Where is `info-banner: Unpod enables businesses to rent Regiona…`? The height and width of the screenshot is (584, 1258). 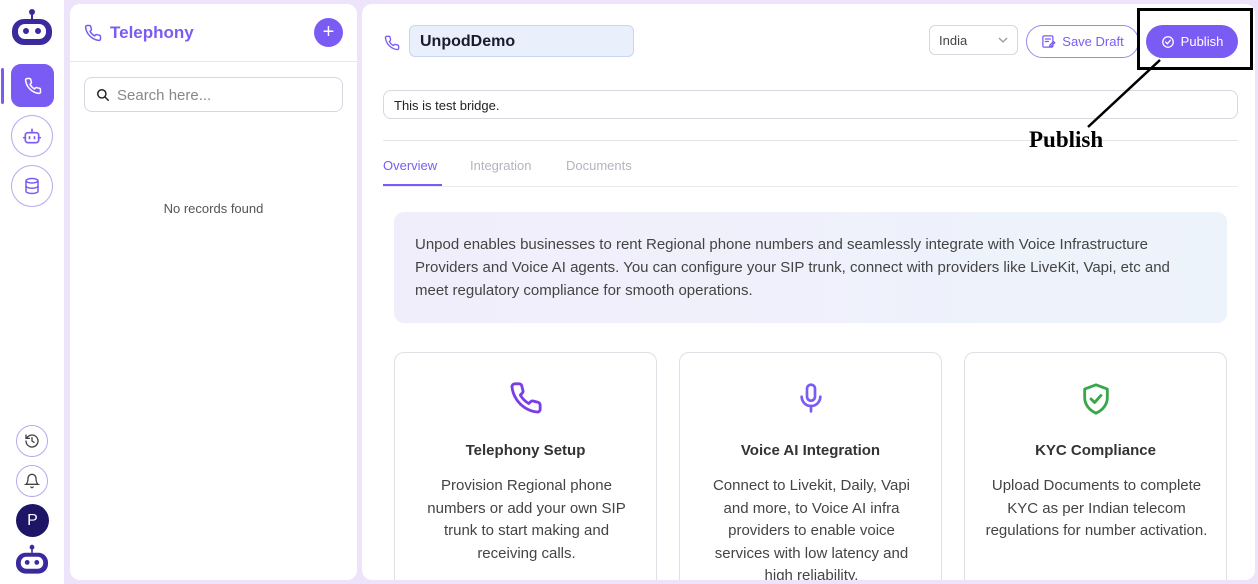 info-banner: Unpod enables businesses to rent Regiona… is located at coordinates (810, 267).